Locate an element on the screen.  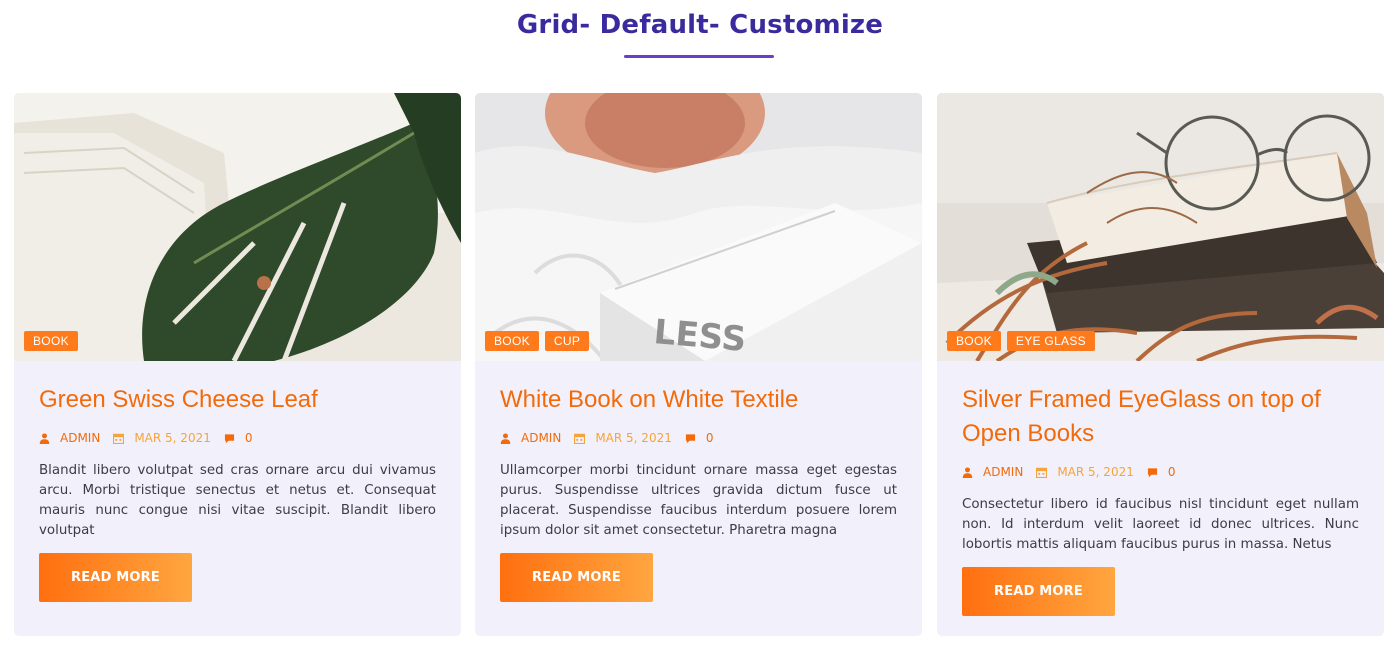
monstera-leaf-photo-icon is located at coordinates (237, 227).